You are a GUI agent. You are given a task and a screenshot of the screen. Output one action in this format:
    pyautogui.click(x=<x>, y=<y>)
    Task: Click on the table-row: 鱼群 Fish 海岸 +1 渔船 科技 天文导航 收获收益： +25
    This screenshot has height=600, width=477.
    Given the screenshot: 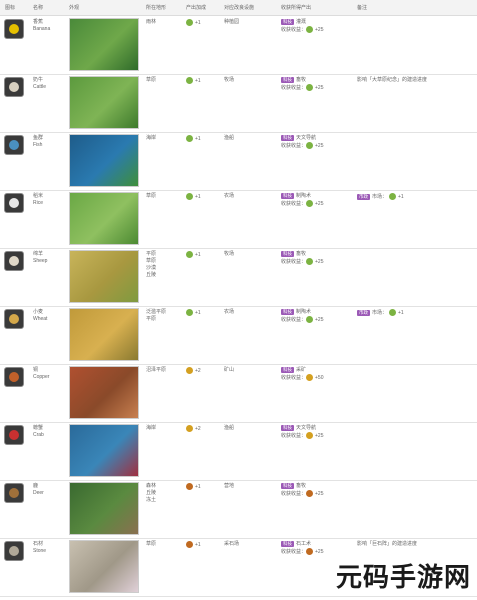 What is the action you would take?
    pyautogui.click(x=238, y=161)
    